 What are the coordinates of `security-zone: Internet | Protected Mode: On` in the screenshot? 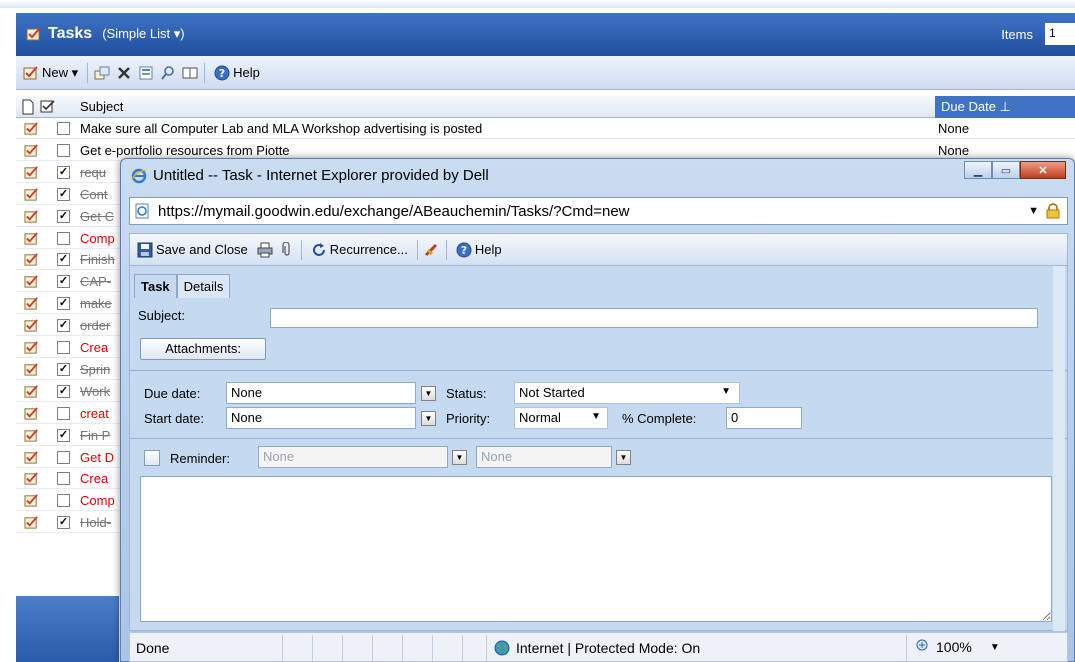 It's located at (597, 648).